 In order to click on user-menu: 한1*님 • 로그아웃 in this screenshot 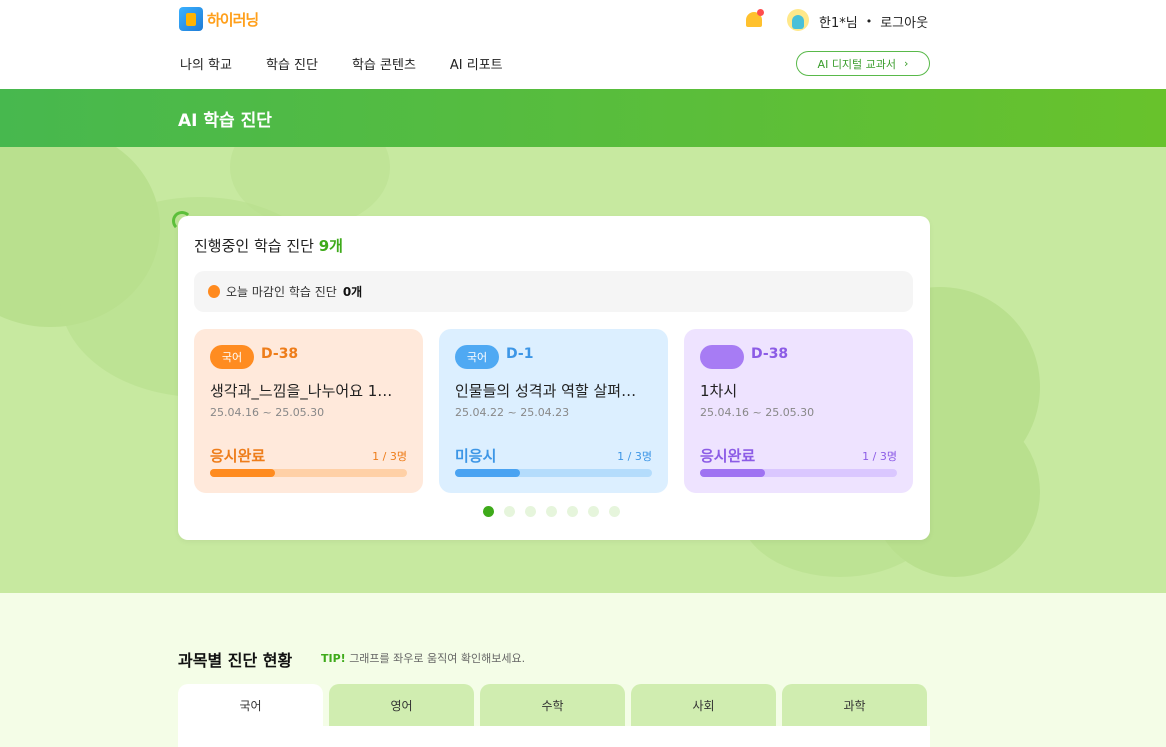, I will do `click(873, 21)`.